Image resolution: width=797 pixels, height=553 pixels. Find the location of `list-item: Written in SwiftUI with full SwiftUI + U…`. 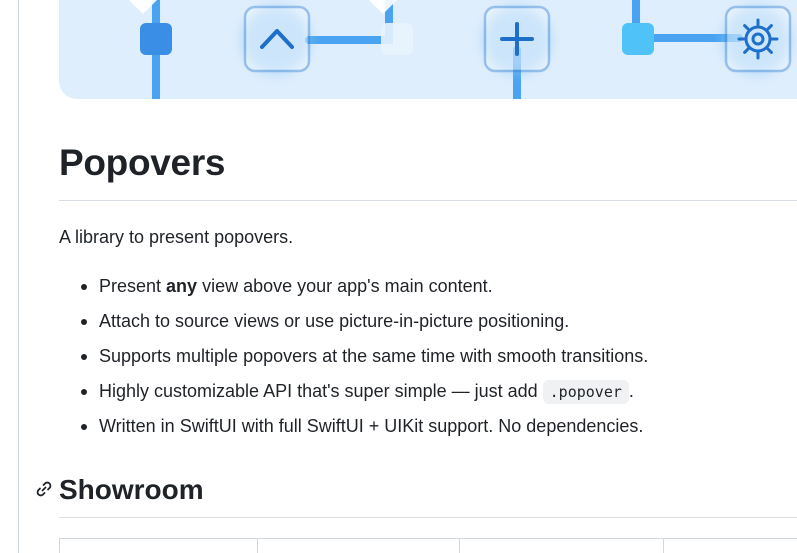

list-item: Written in SwiftUI with full SwiftUI + U… is located at coordinates (353, 429).